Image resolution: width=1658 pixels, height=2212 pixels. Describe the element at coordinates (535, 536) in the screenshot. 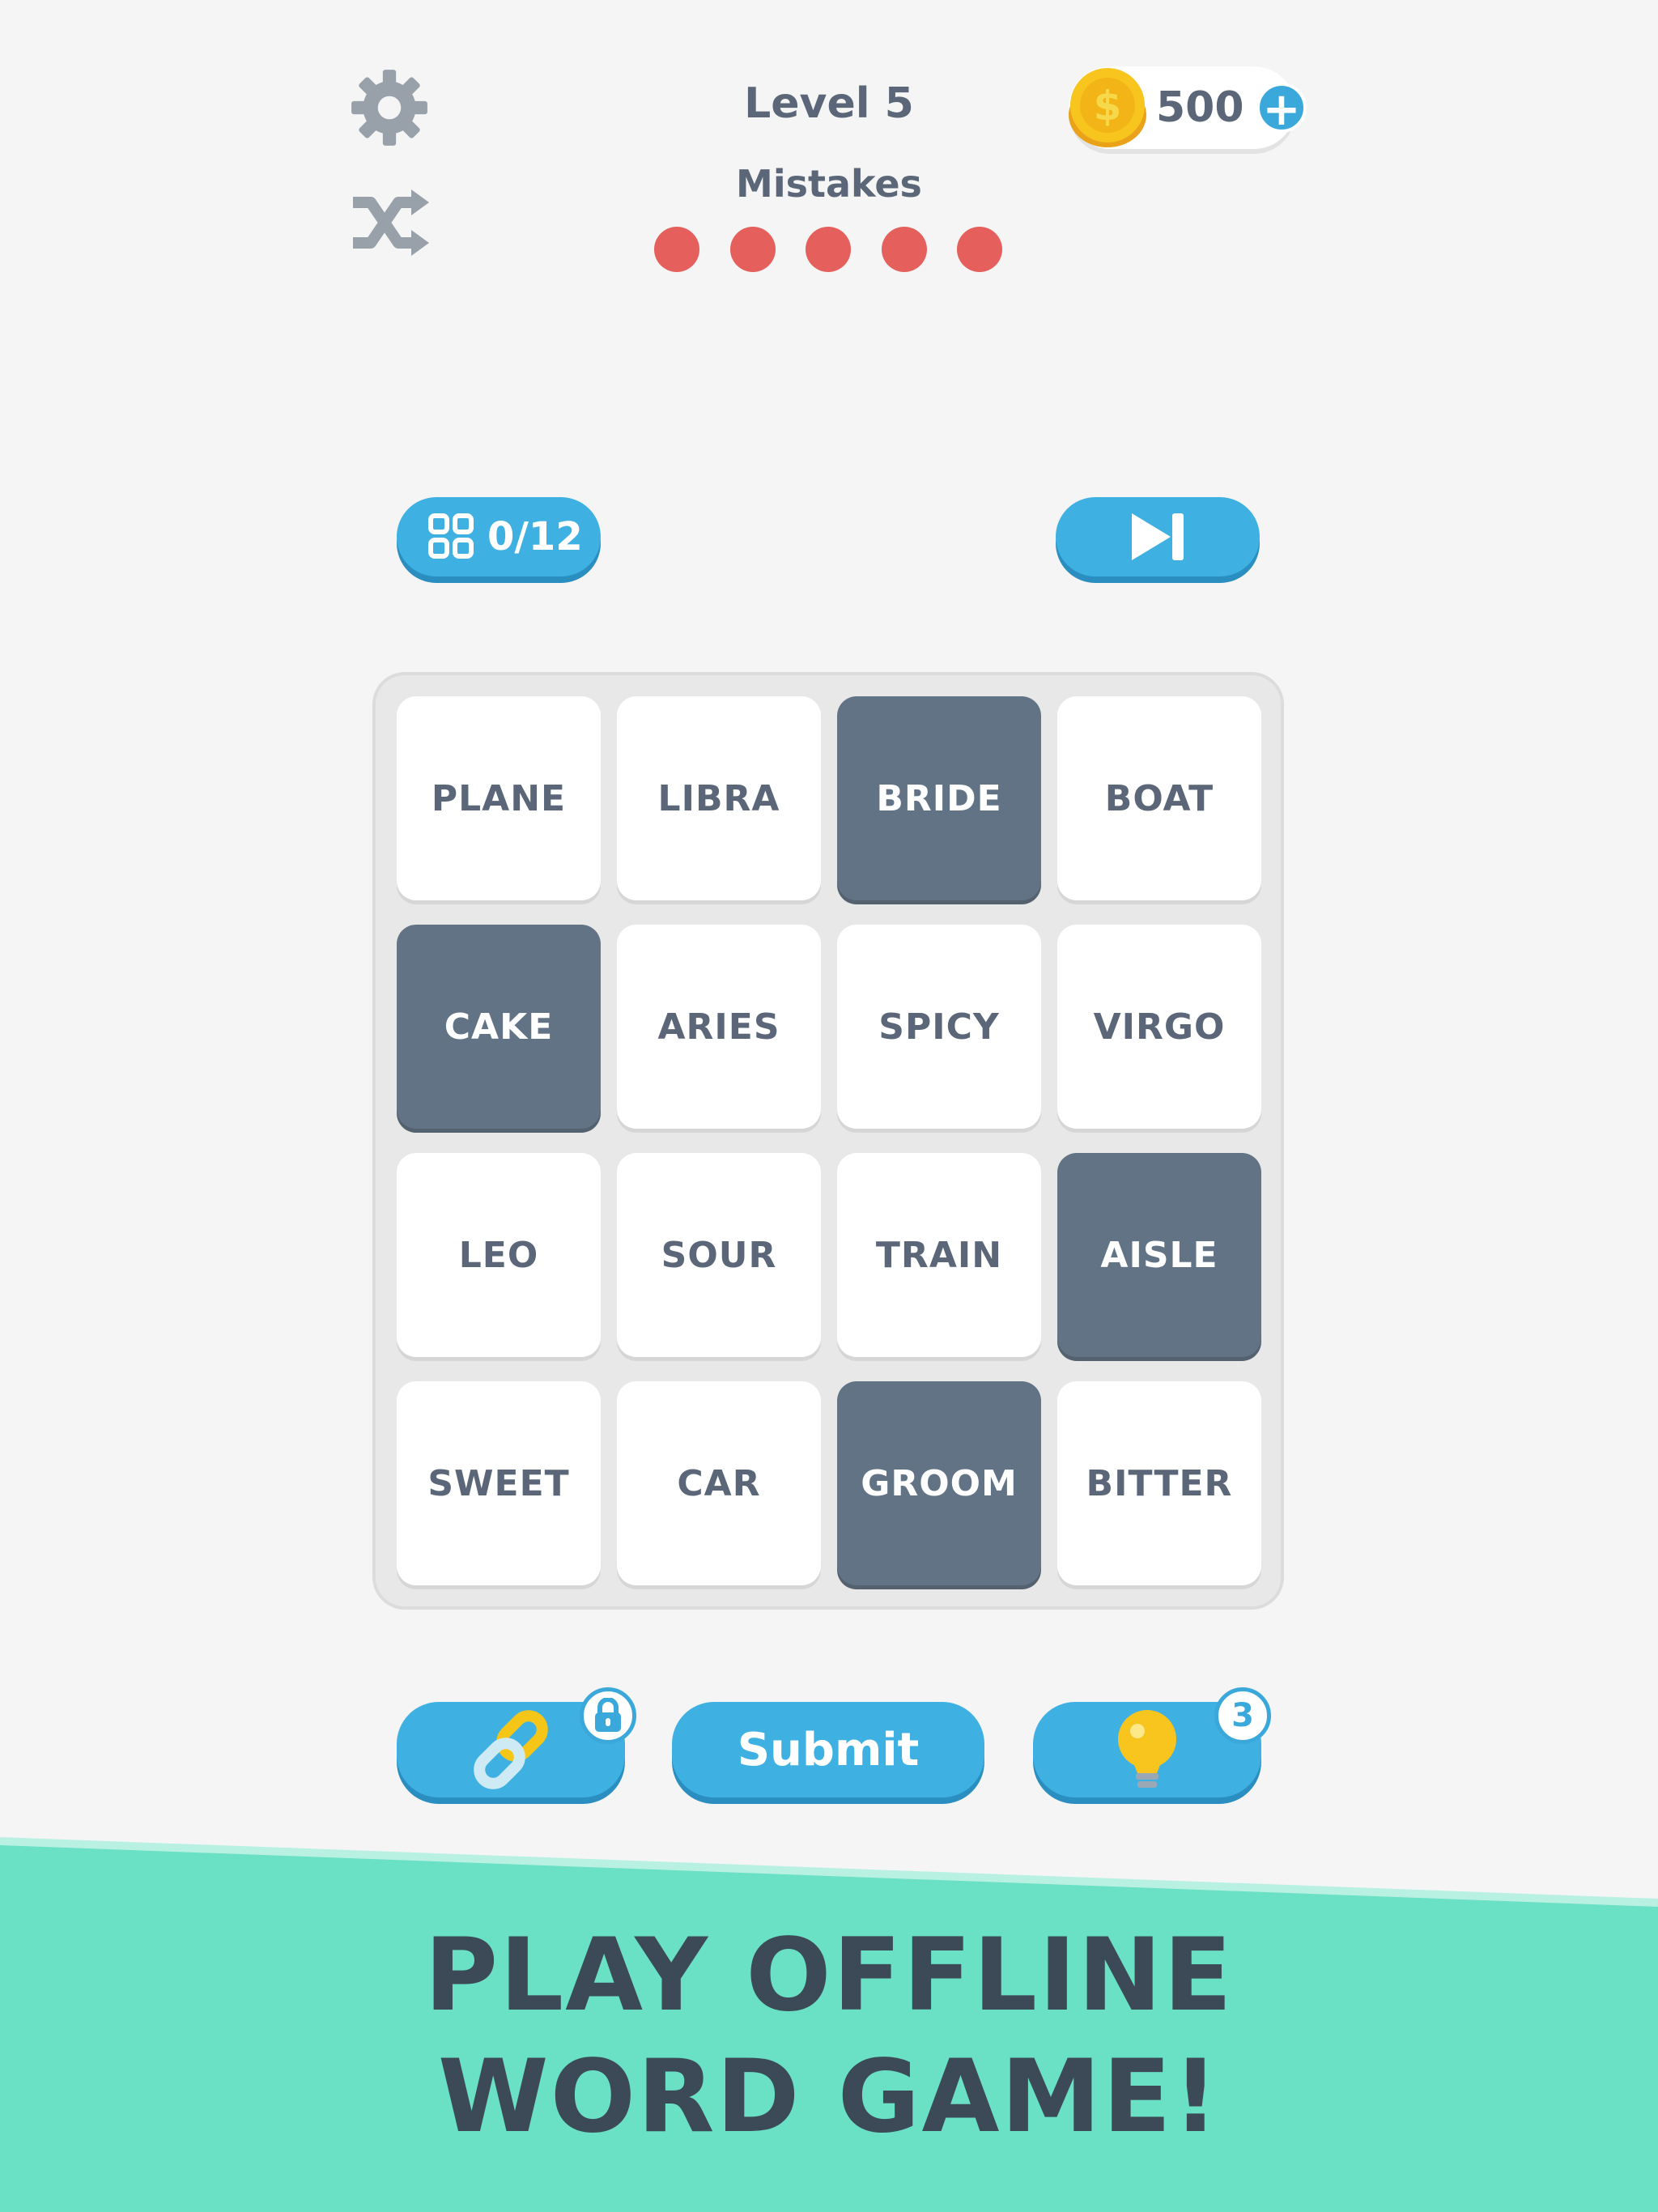

I see `progress-text: 0/12` at that location.